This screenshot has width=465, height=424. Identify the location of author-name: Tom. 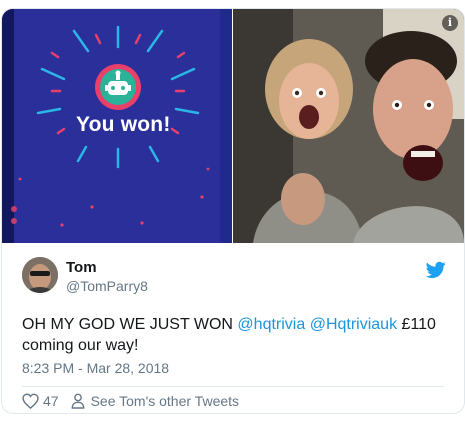
(81, 267).